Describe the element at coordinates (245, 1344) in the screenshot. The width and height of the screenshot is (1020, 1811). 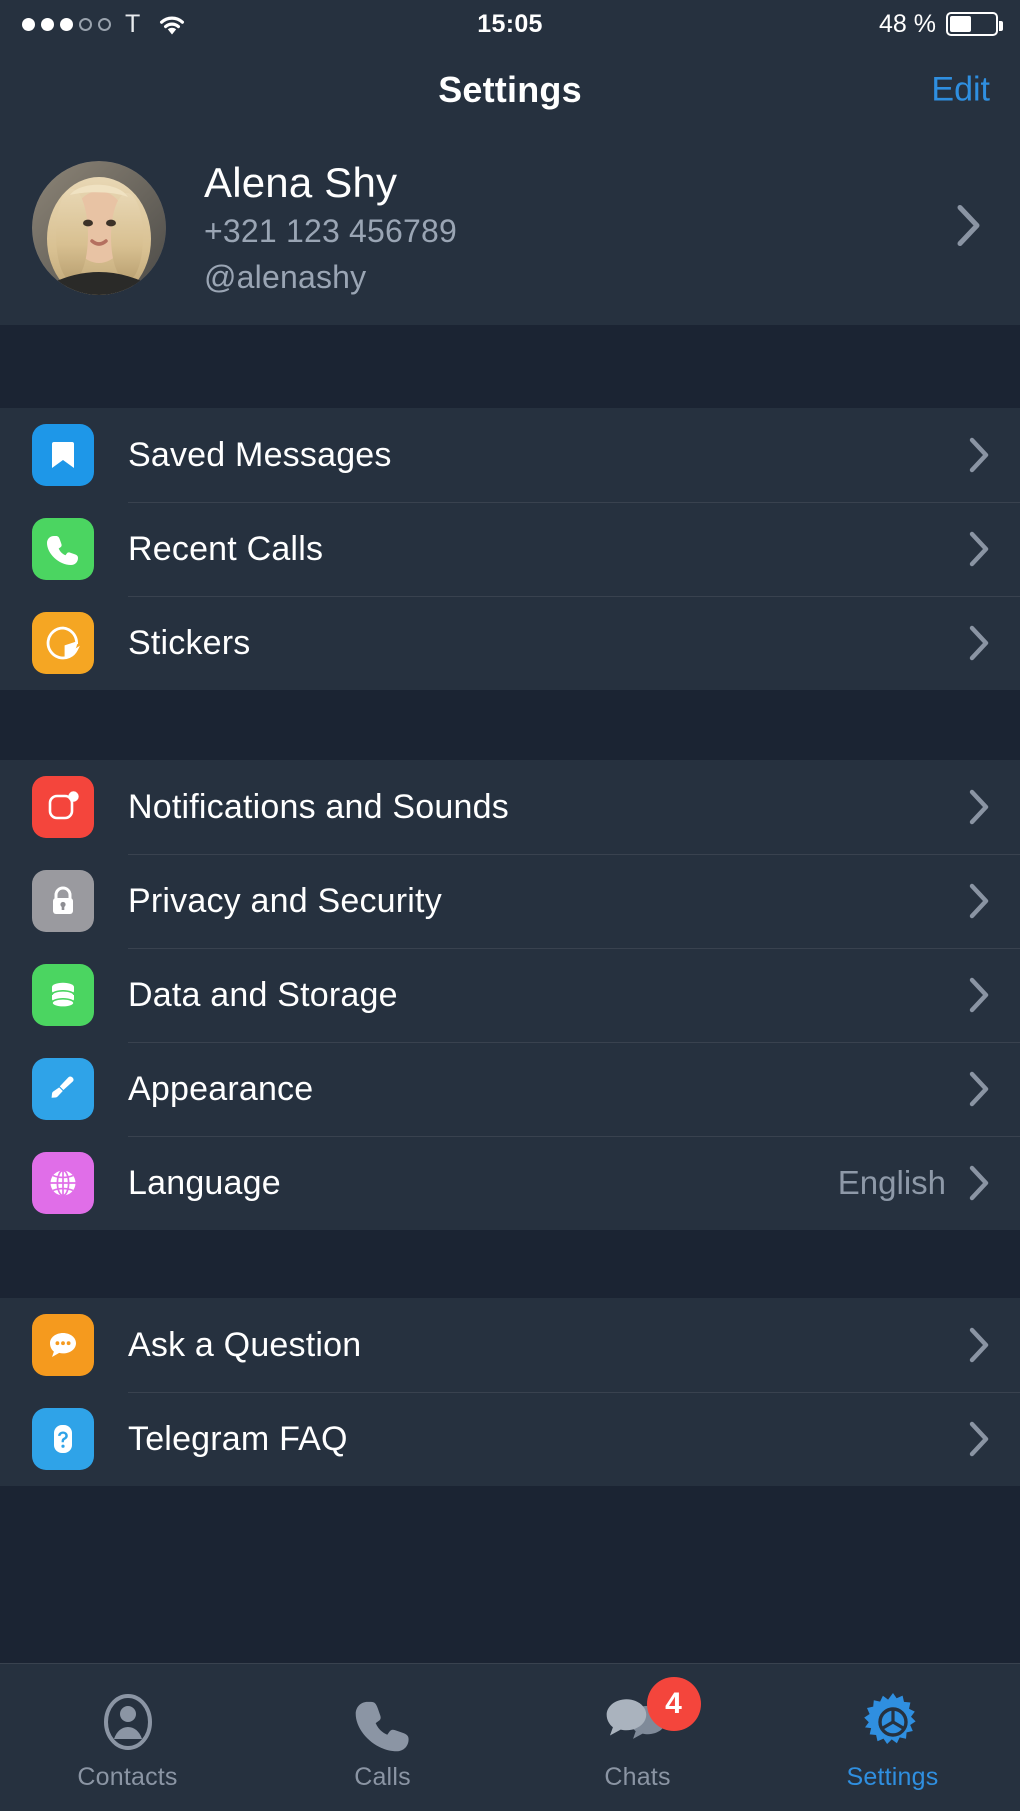
I see `settings-row-label: Ask a Question` at that location.